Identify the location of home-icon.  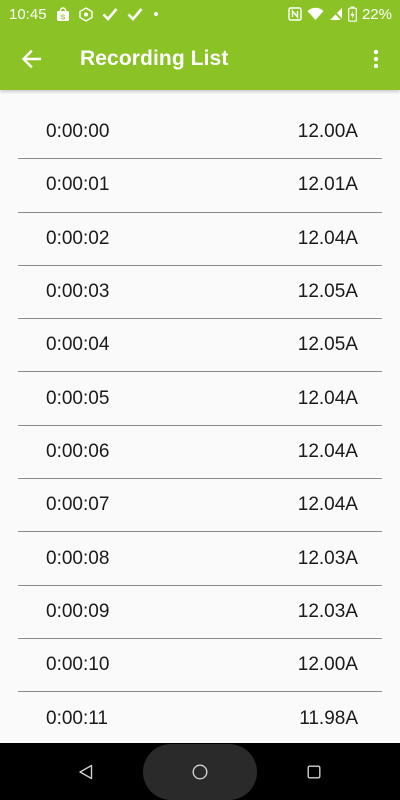
(200, 771).